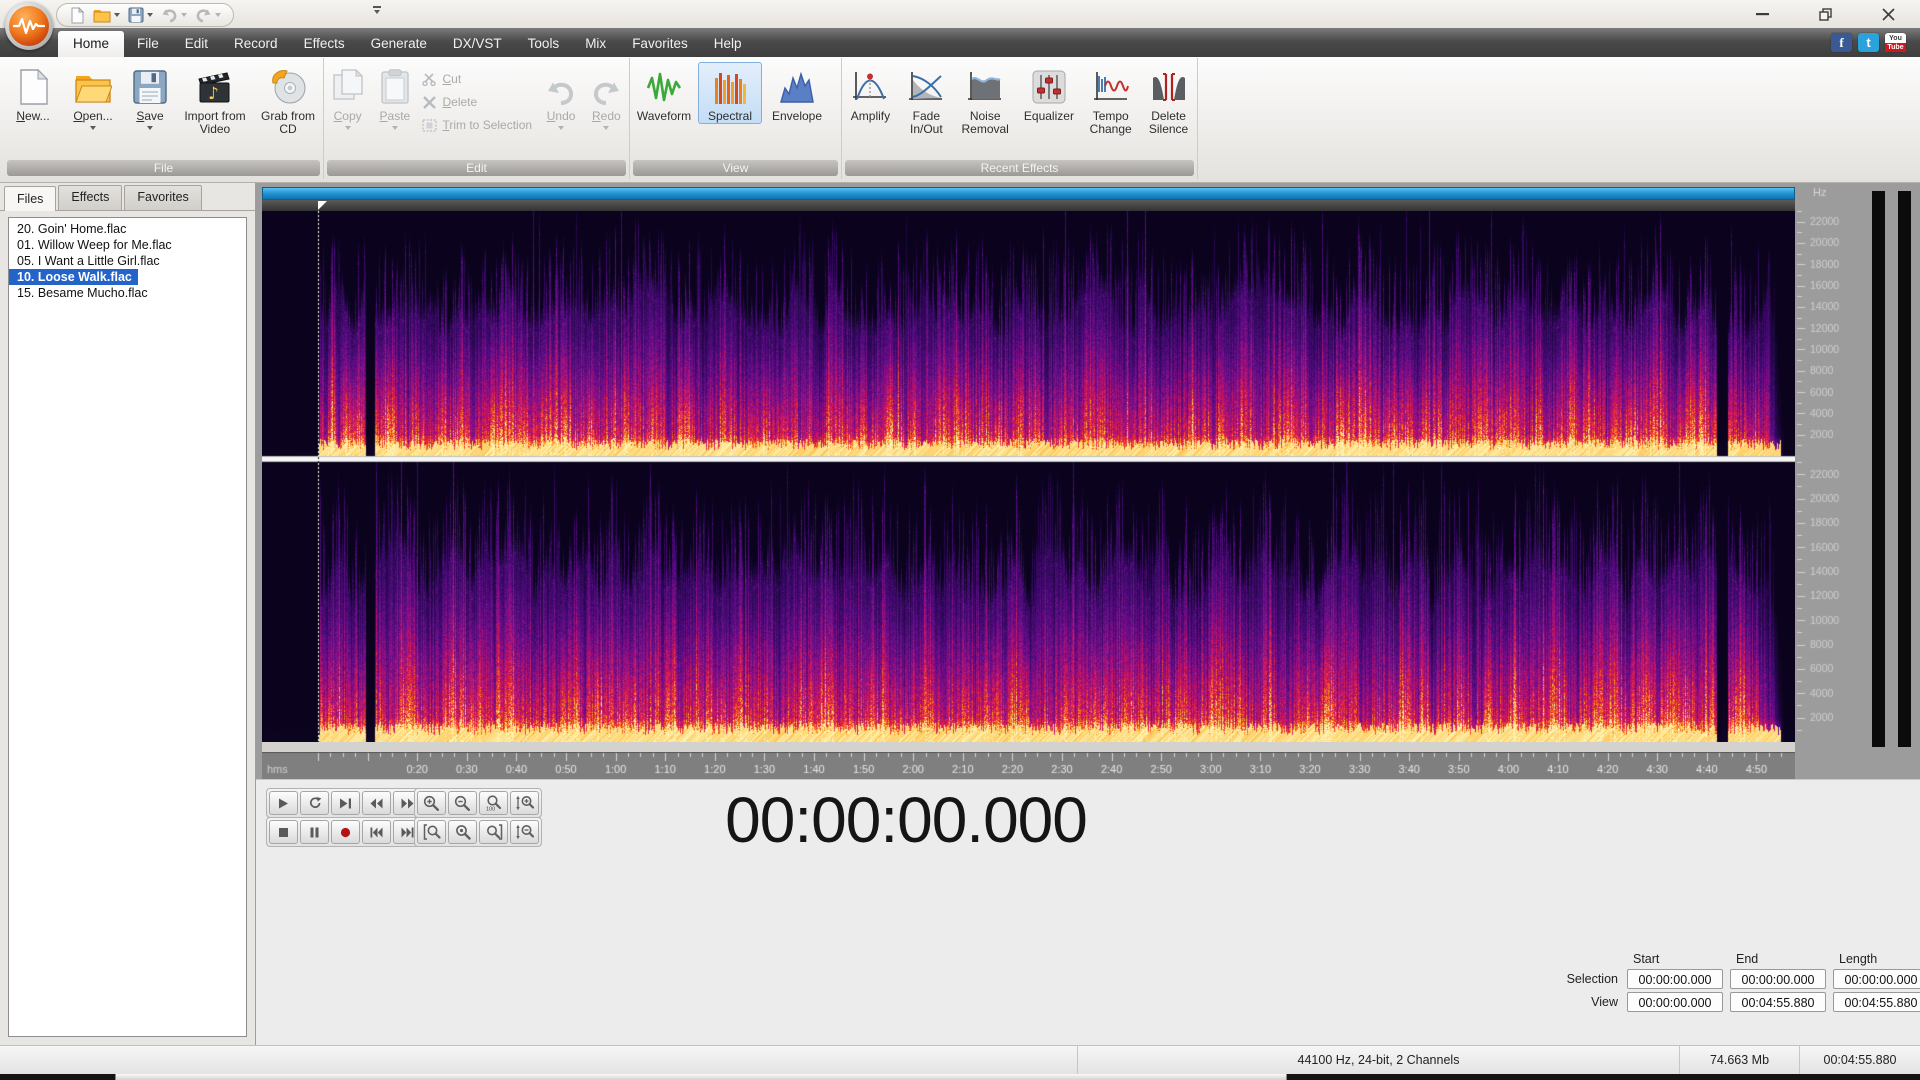 The width and height of the screenshot is (1920, 1080). I want to click on time-row-view: View 00:00:00.000 00:04:55.880 00:04:55.880, so click(1736, 1002).